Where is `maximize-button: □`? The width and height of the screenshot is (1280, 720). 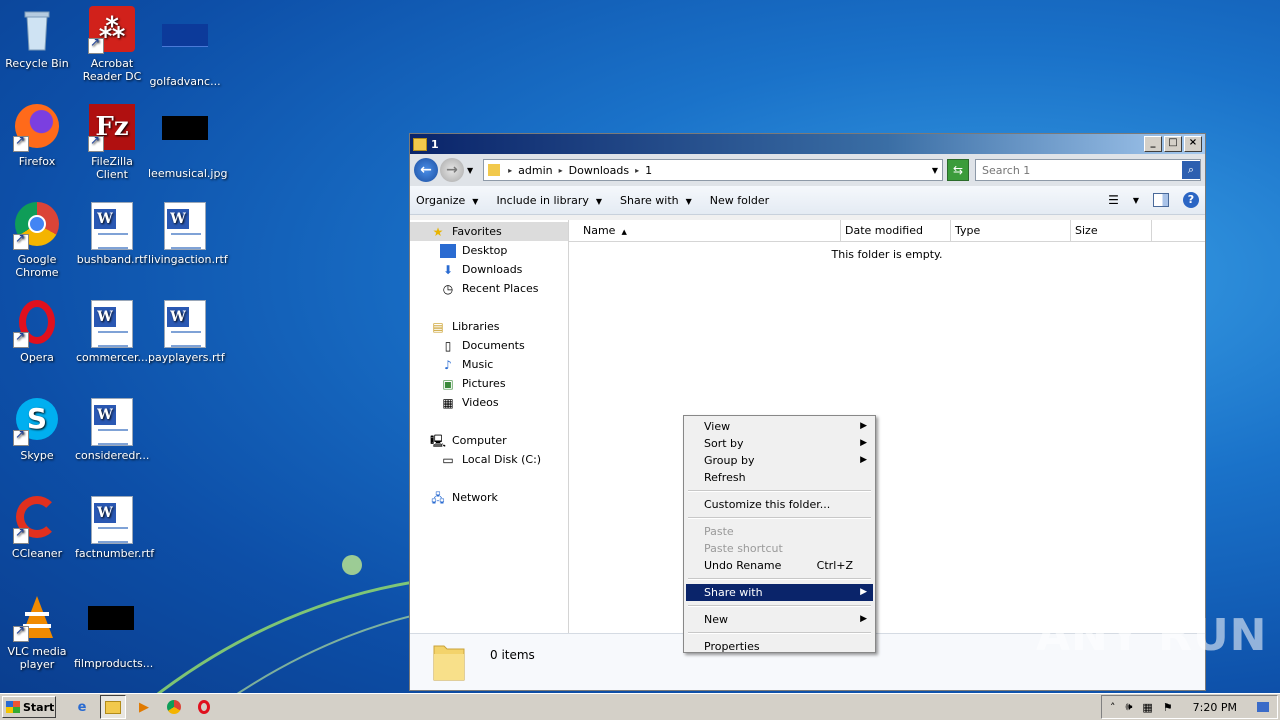 maximize-button: □ is located at coordinates (1173, 144).